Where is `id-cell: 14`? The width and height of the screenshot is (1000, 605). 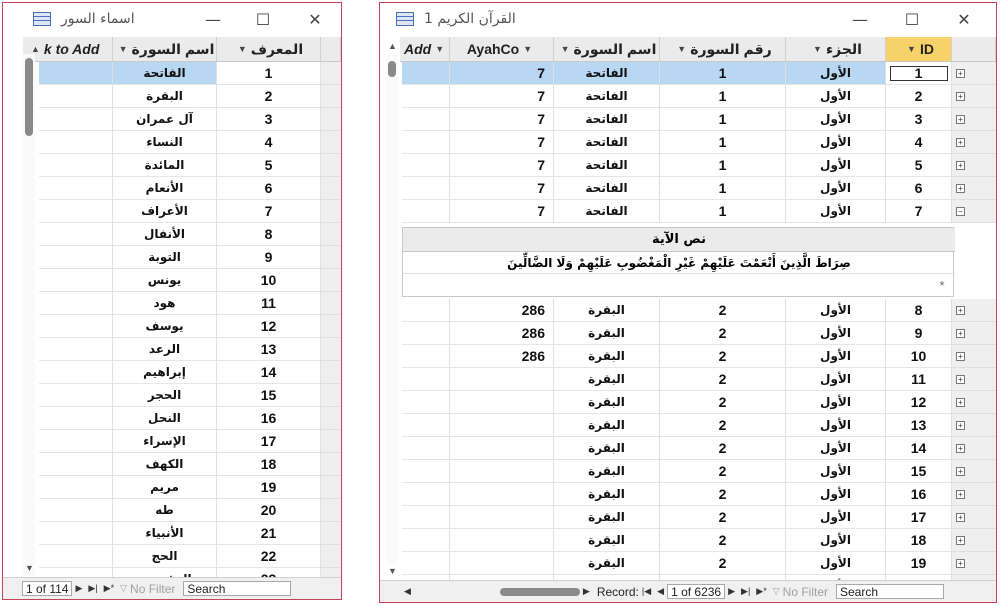
id-cell: 14 is located at coordinates (919, 448).